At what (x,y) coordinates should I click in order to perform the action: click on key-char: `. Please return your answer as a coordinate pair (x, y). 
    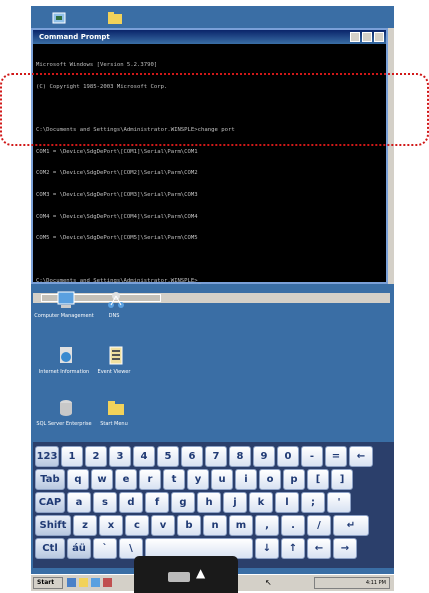
    Looking at the image, I should click on (105, 548).